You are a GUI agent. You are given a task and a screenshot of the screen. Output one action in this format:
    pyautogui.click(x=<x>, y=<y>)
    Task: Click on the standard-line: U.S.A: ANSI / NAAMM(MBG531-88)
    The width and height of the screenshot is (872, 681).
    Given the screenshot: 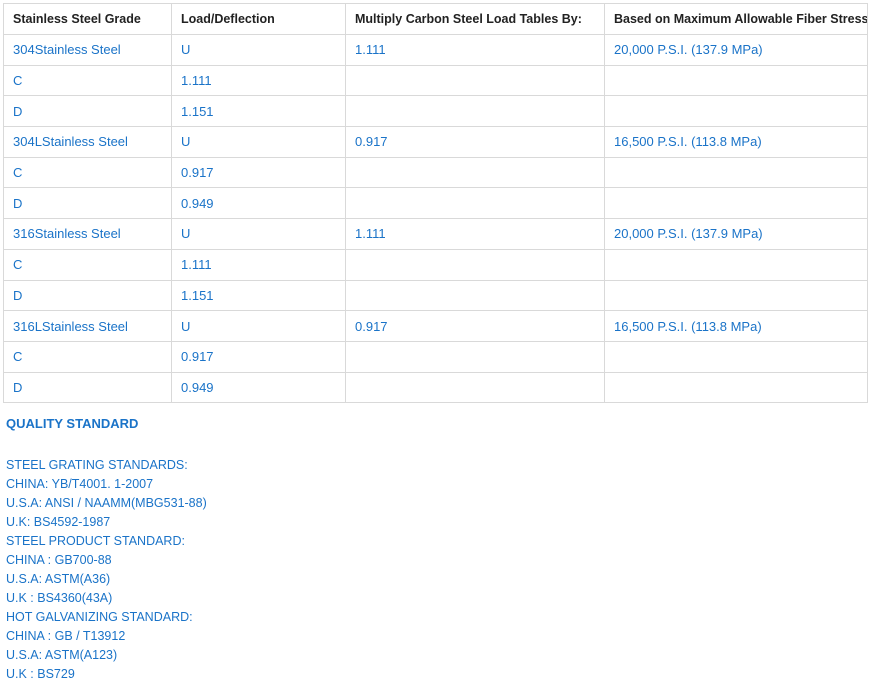 What is the action you would take?
    pyautogui.click(x=106, y=503)
    